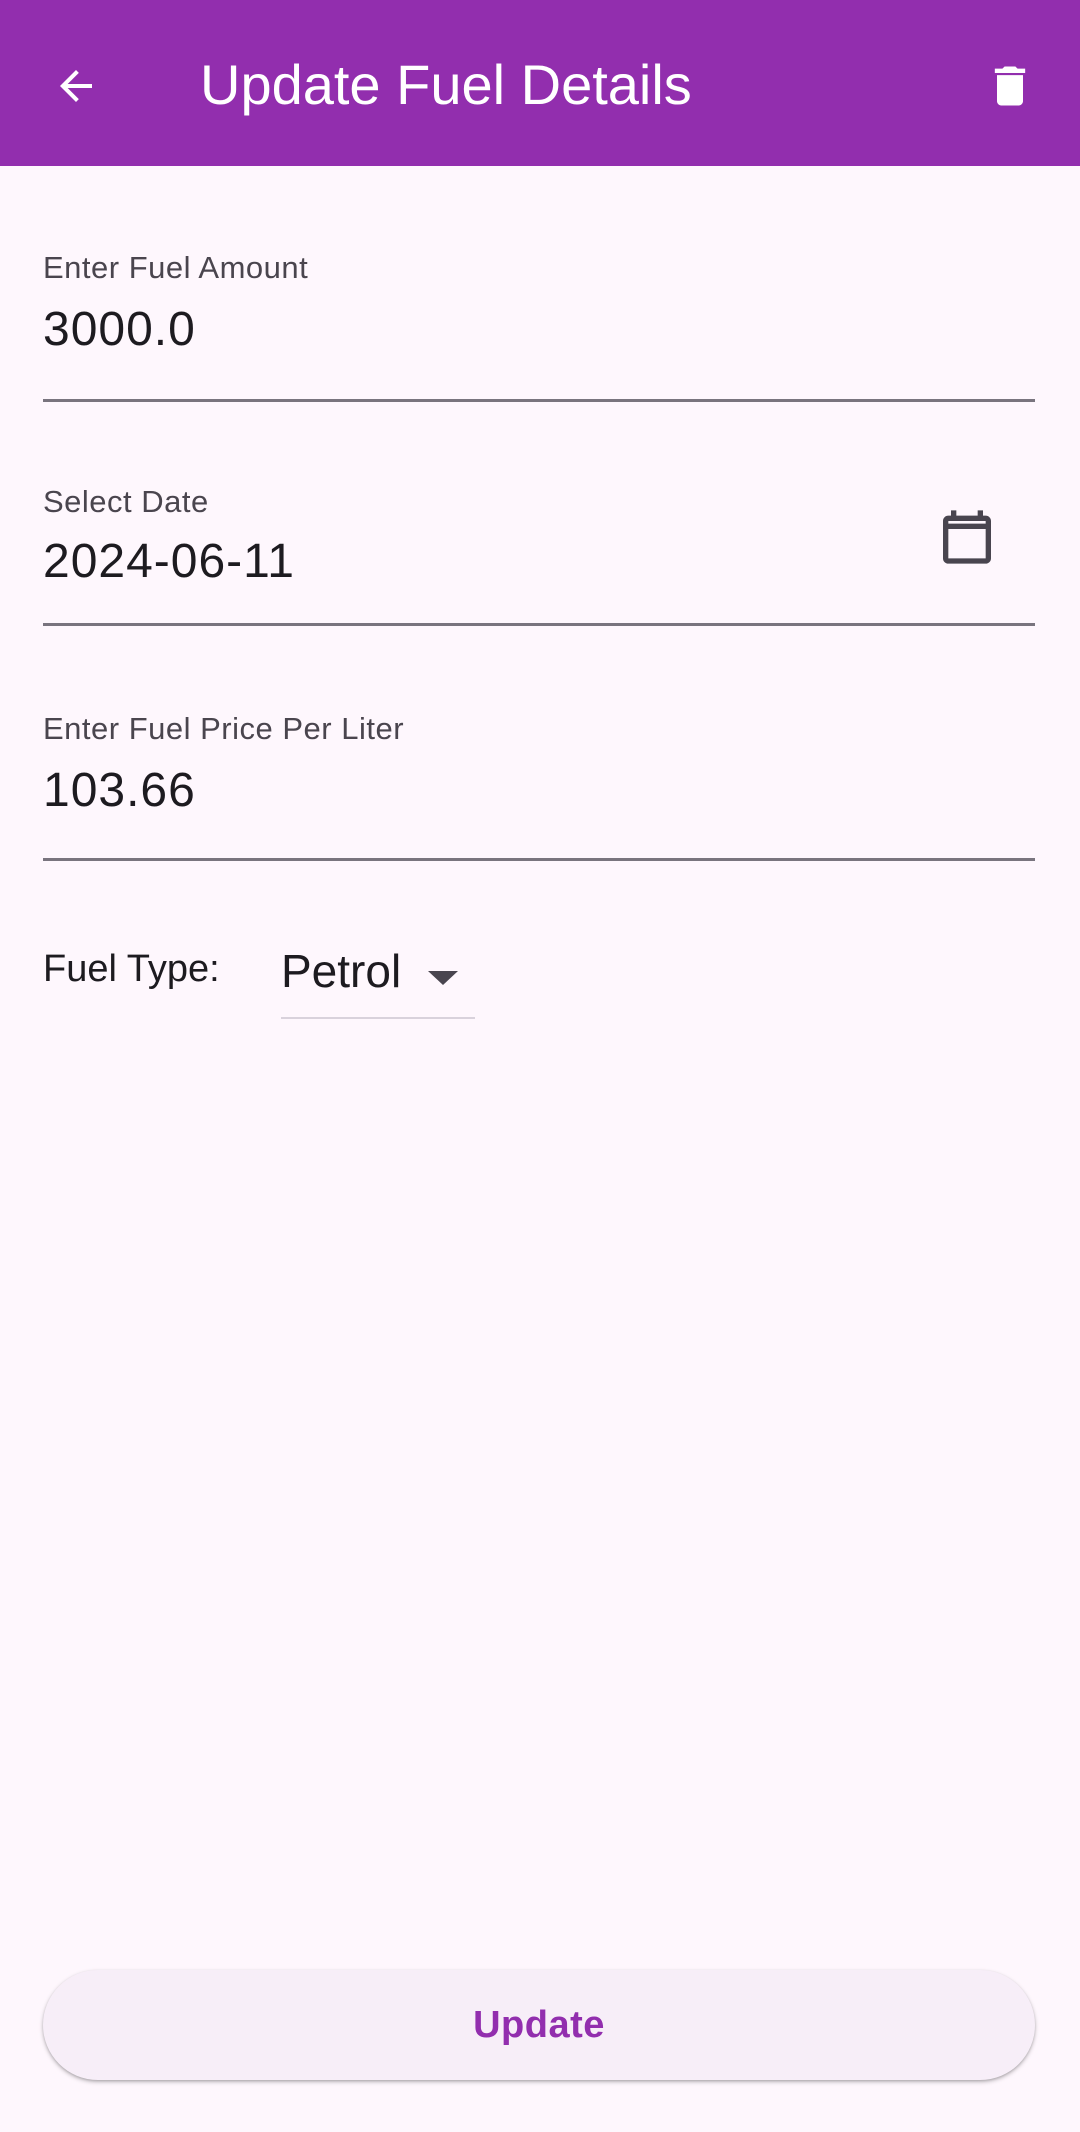 This screenshot has height=2132, width=1080. I want to click on calendar-button, so click(967, 537).